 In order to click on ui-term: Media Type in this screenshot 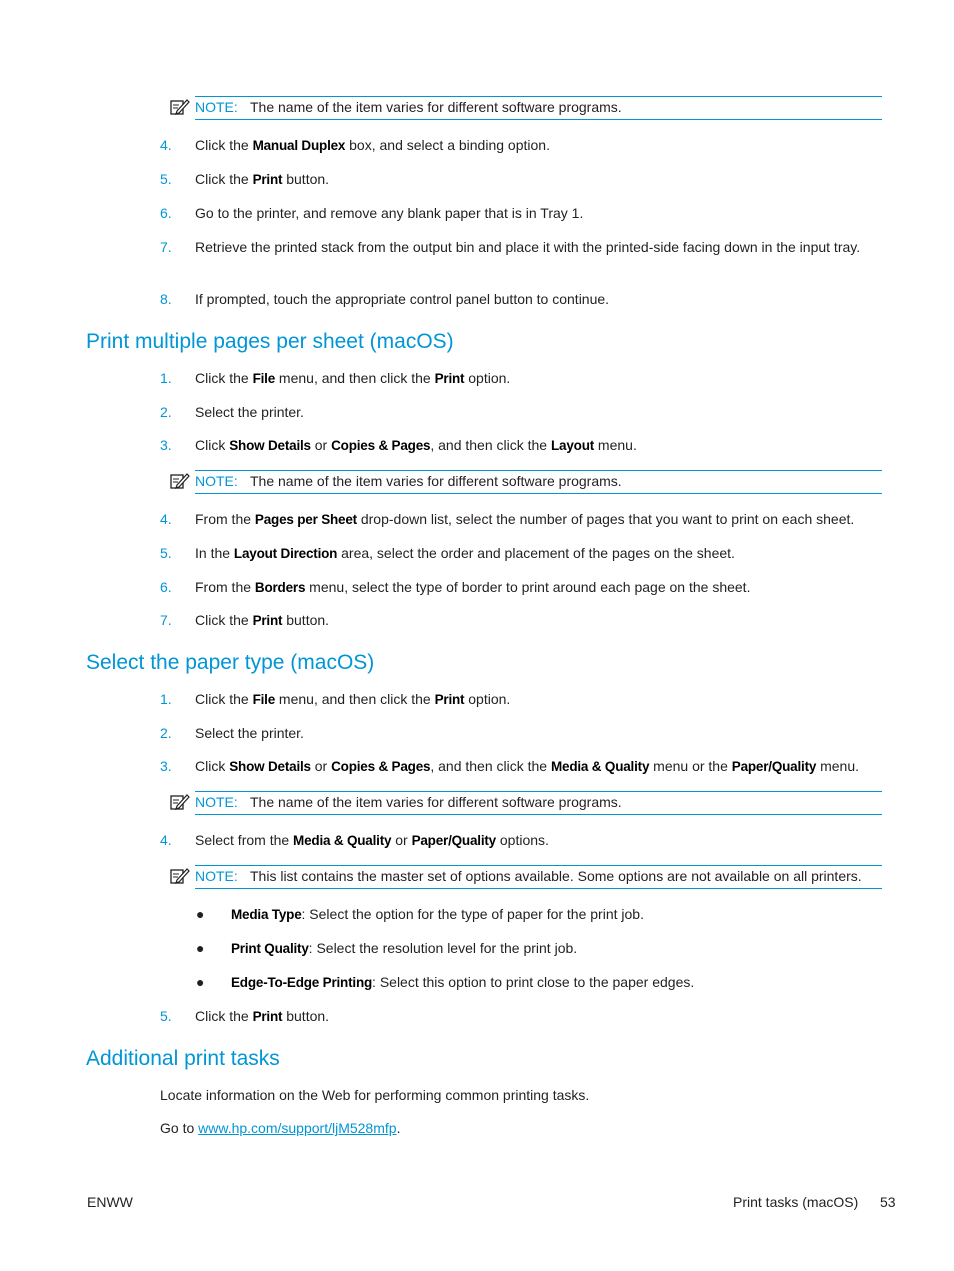, I will do `click(266, 914)`.